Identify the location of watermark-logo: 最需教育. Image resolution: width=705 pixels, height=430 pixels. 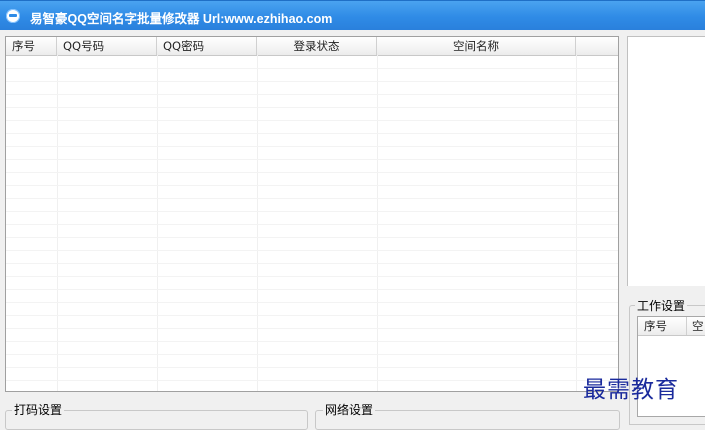
(631, 390).